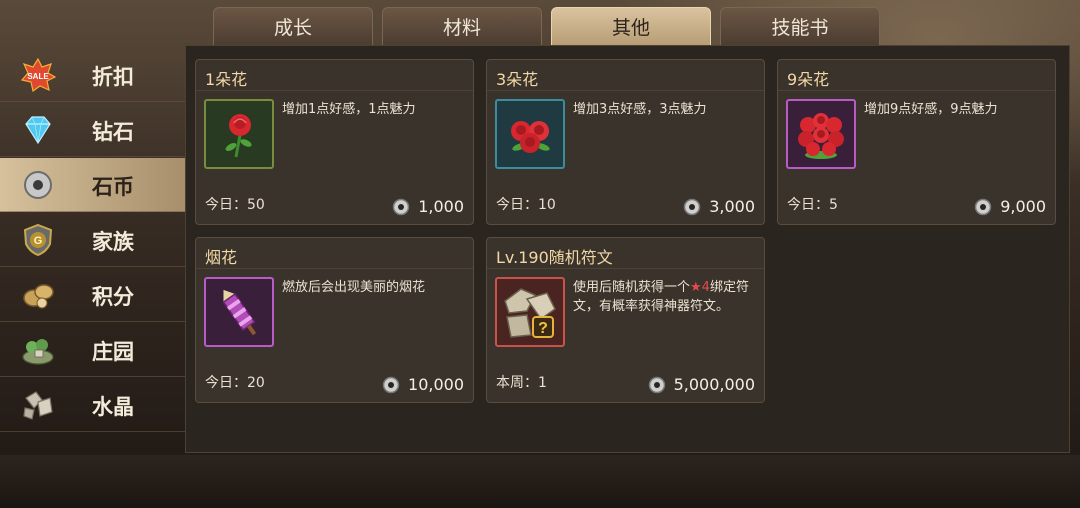  I want to click on tab-label: 材料, so click(461, 28).